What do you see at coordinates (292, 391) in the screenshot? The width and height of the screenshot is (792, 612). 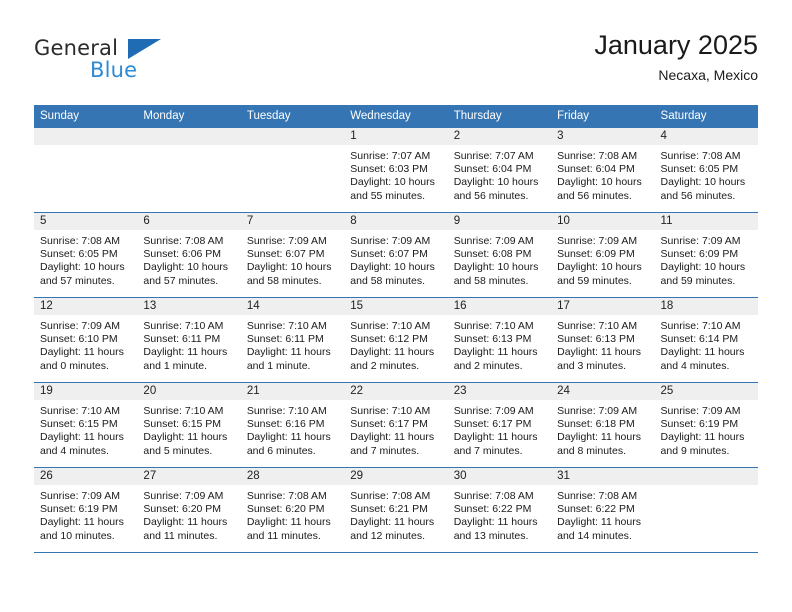 I see `day-number: 21` at bounding box center [292, 391].